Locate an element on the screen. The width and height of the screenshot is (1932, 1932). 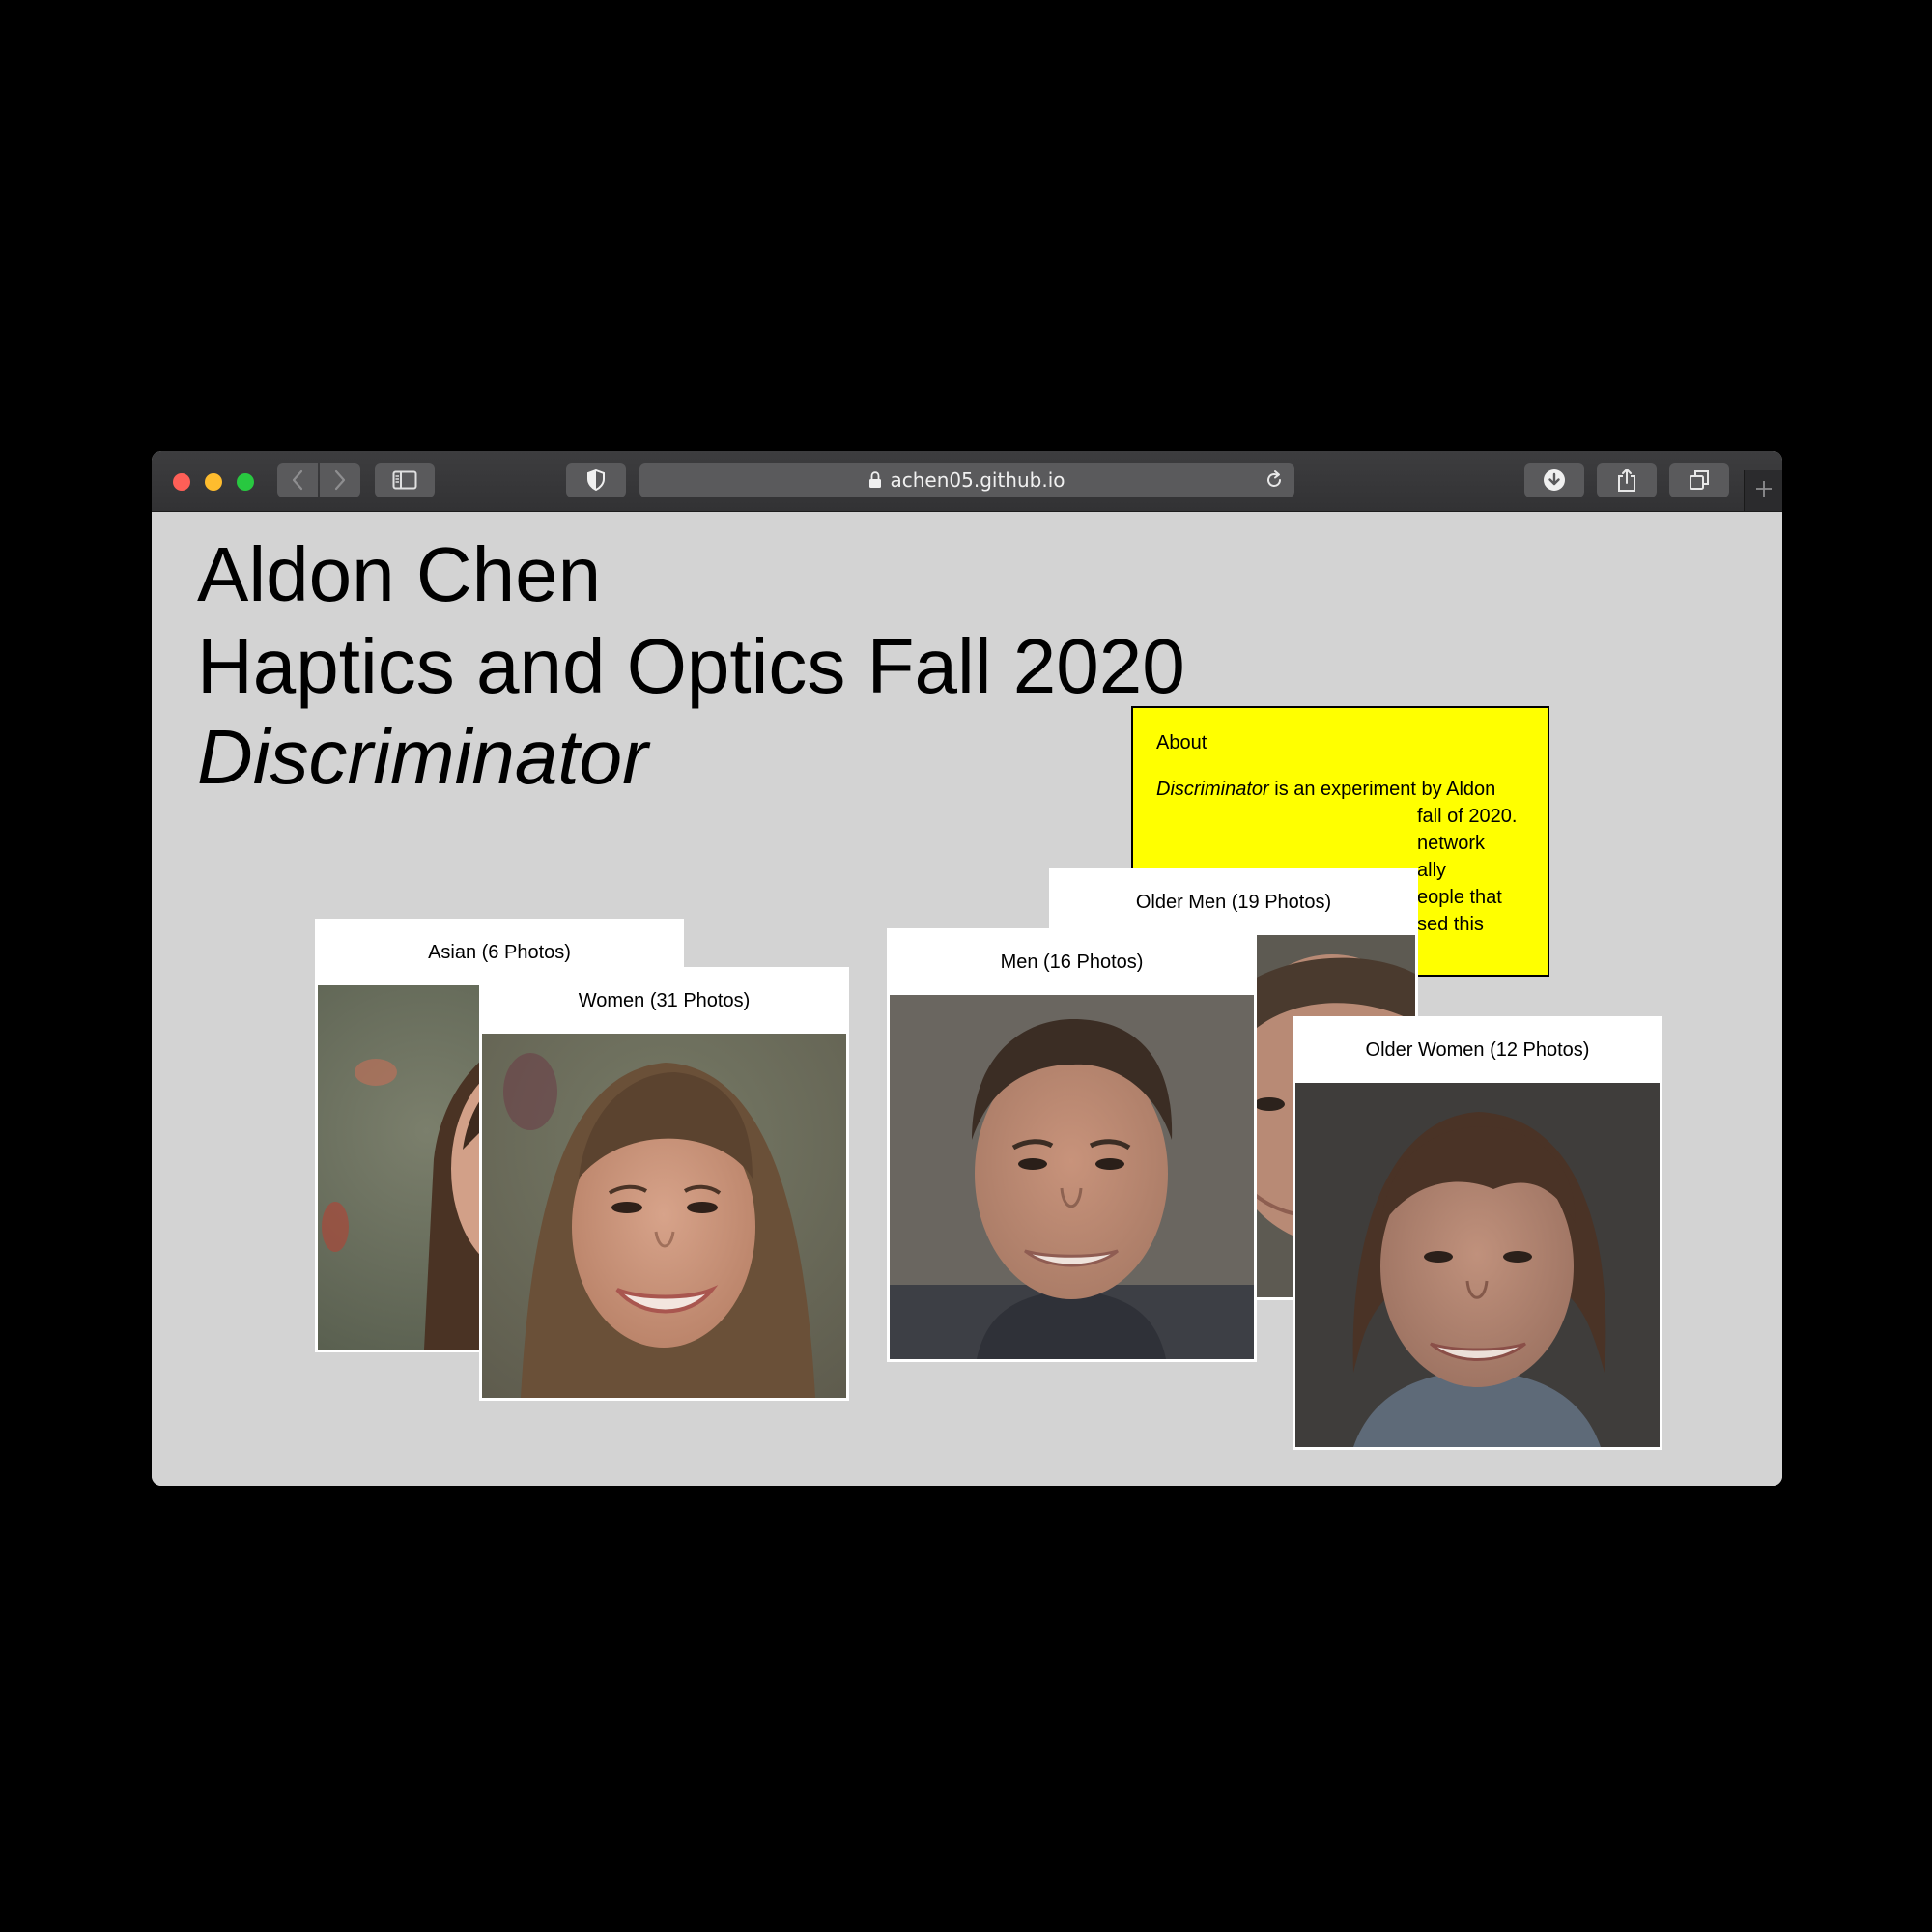
forward-button is located at coordinates (340, 480).